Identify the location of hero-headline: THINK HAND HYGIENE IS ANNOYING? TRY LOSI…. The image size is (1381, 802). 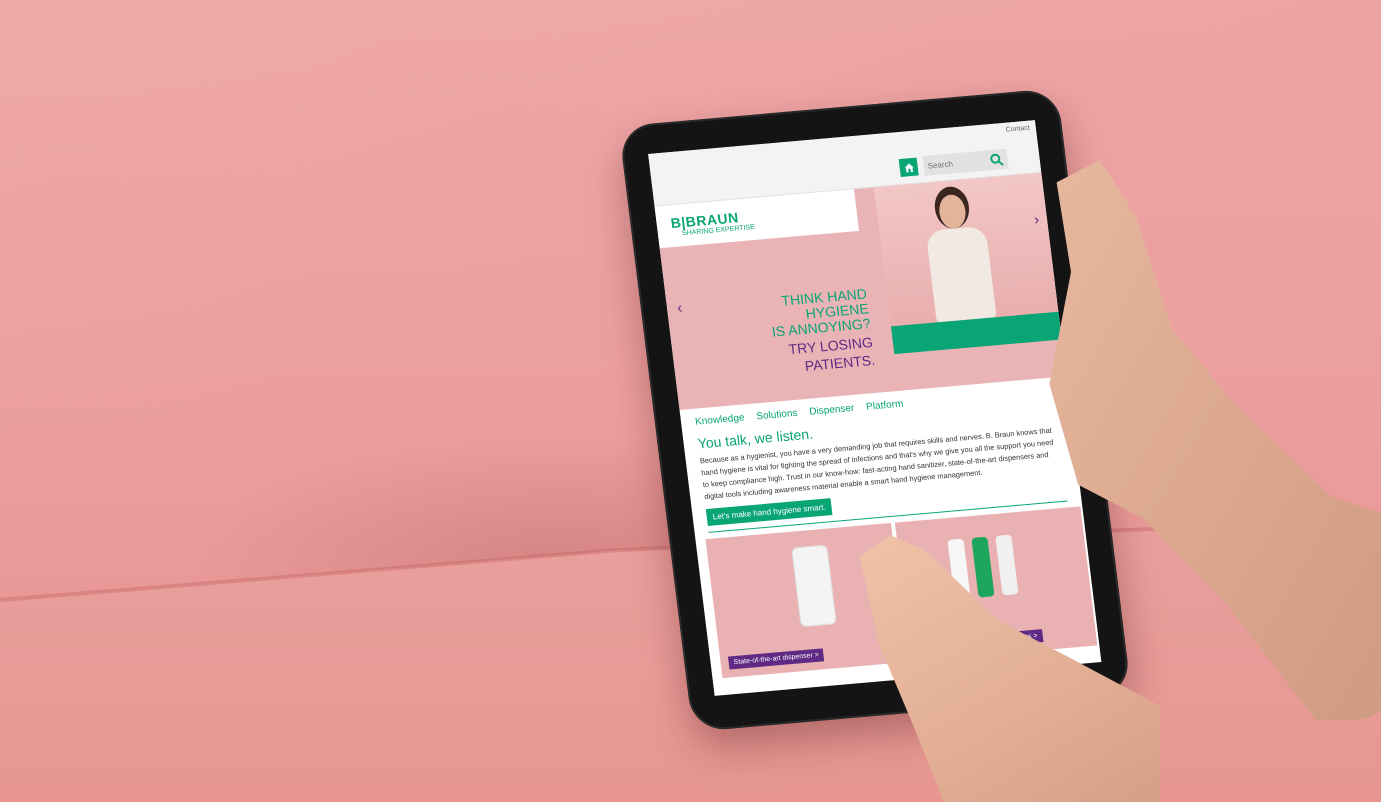
(796, 333).